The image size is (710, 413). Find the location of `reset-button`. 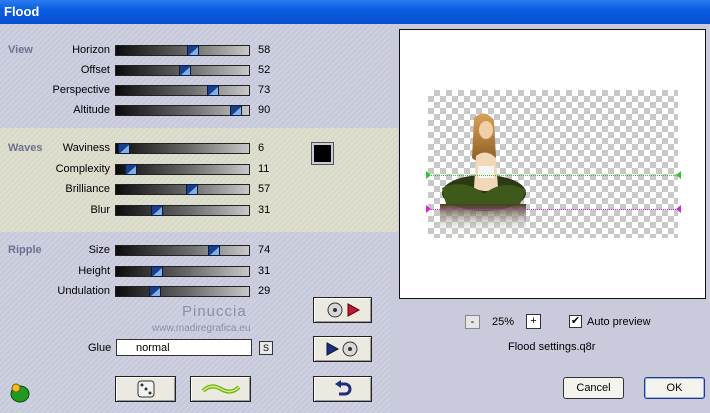

reset-button is located at coordinates (220, 389).